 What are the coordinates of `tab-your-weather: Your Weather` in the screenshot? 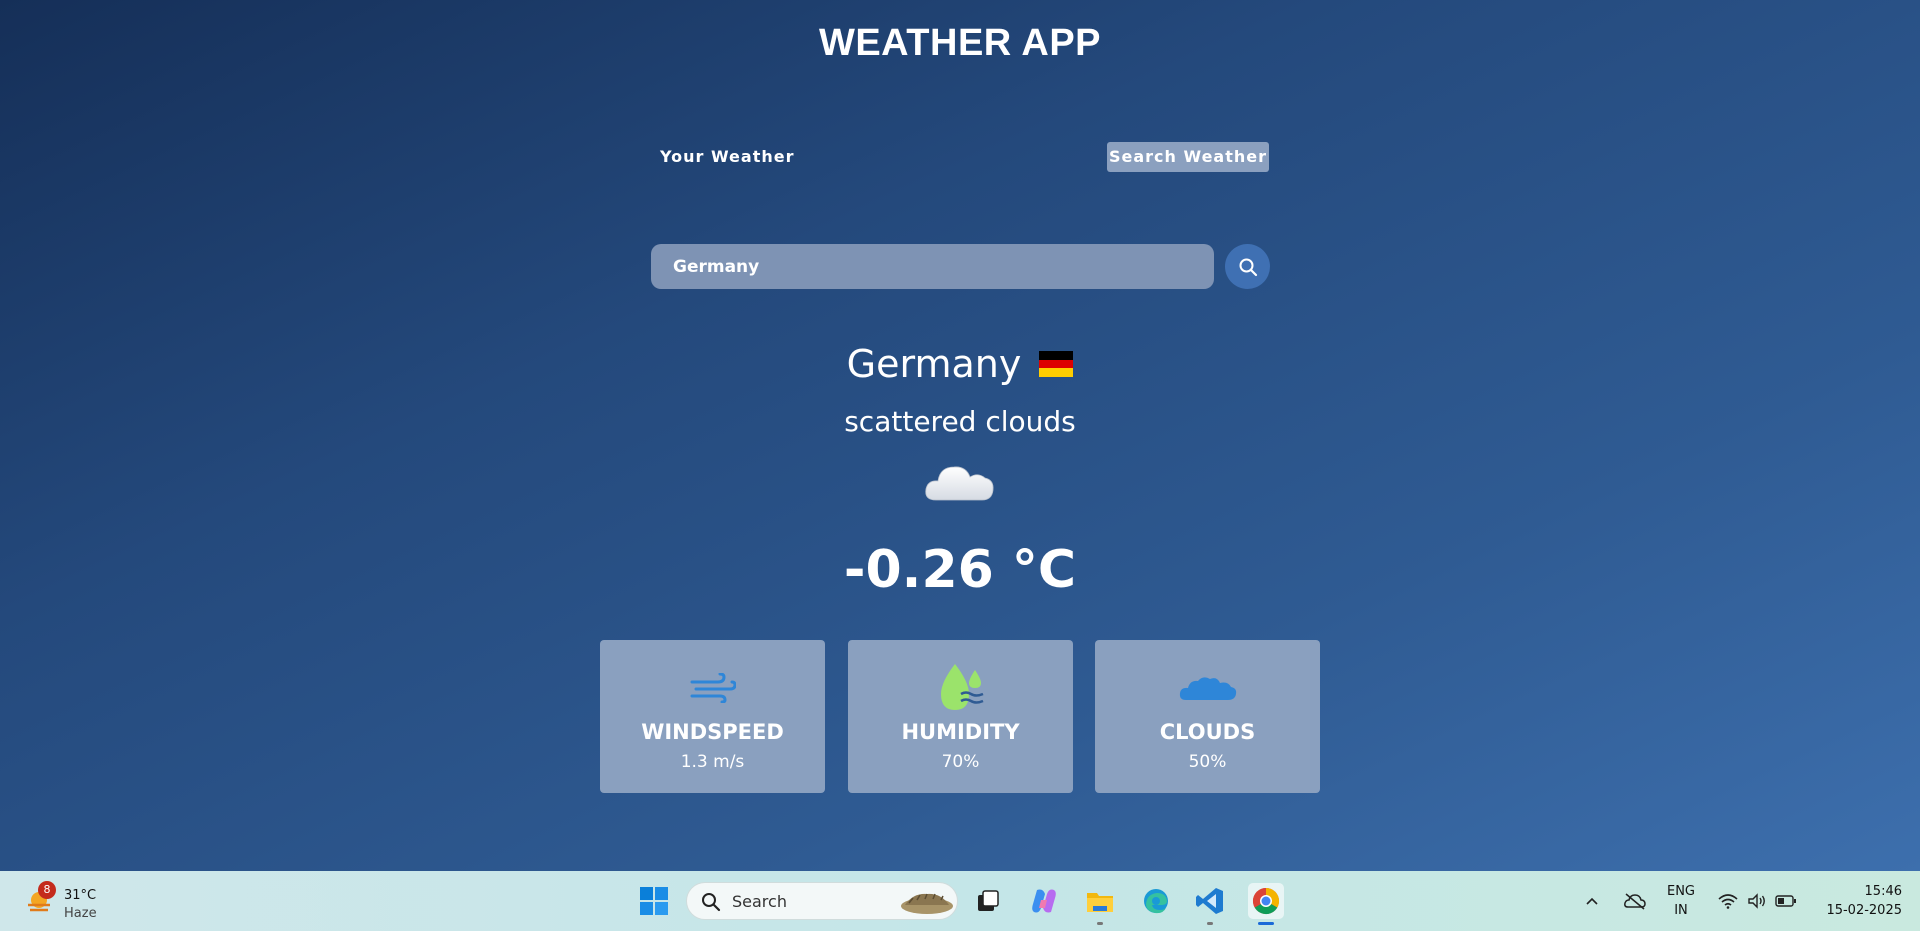 It's located at (728, 157).